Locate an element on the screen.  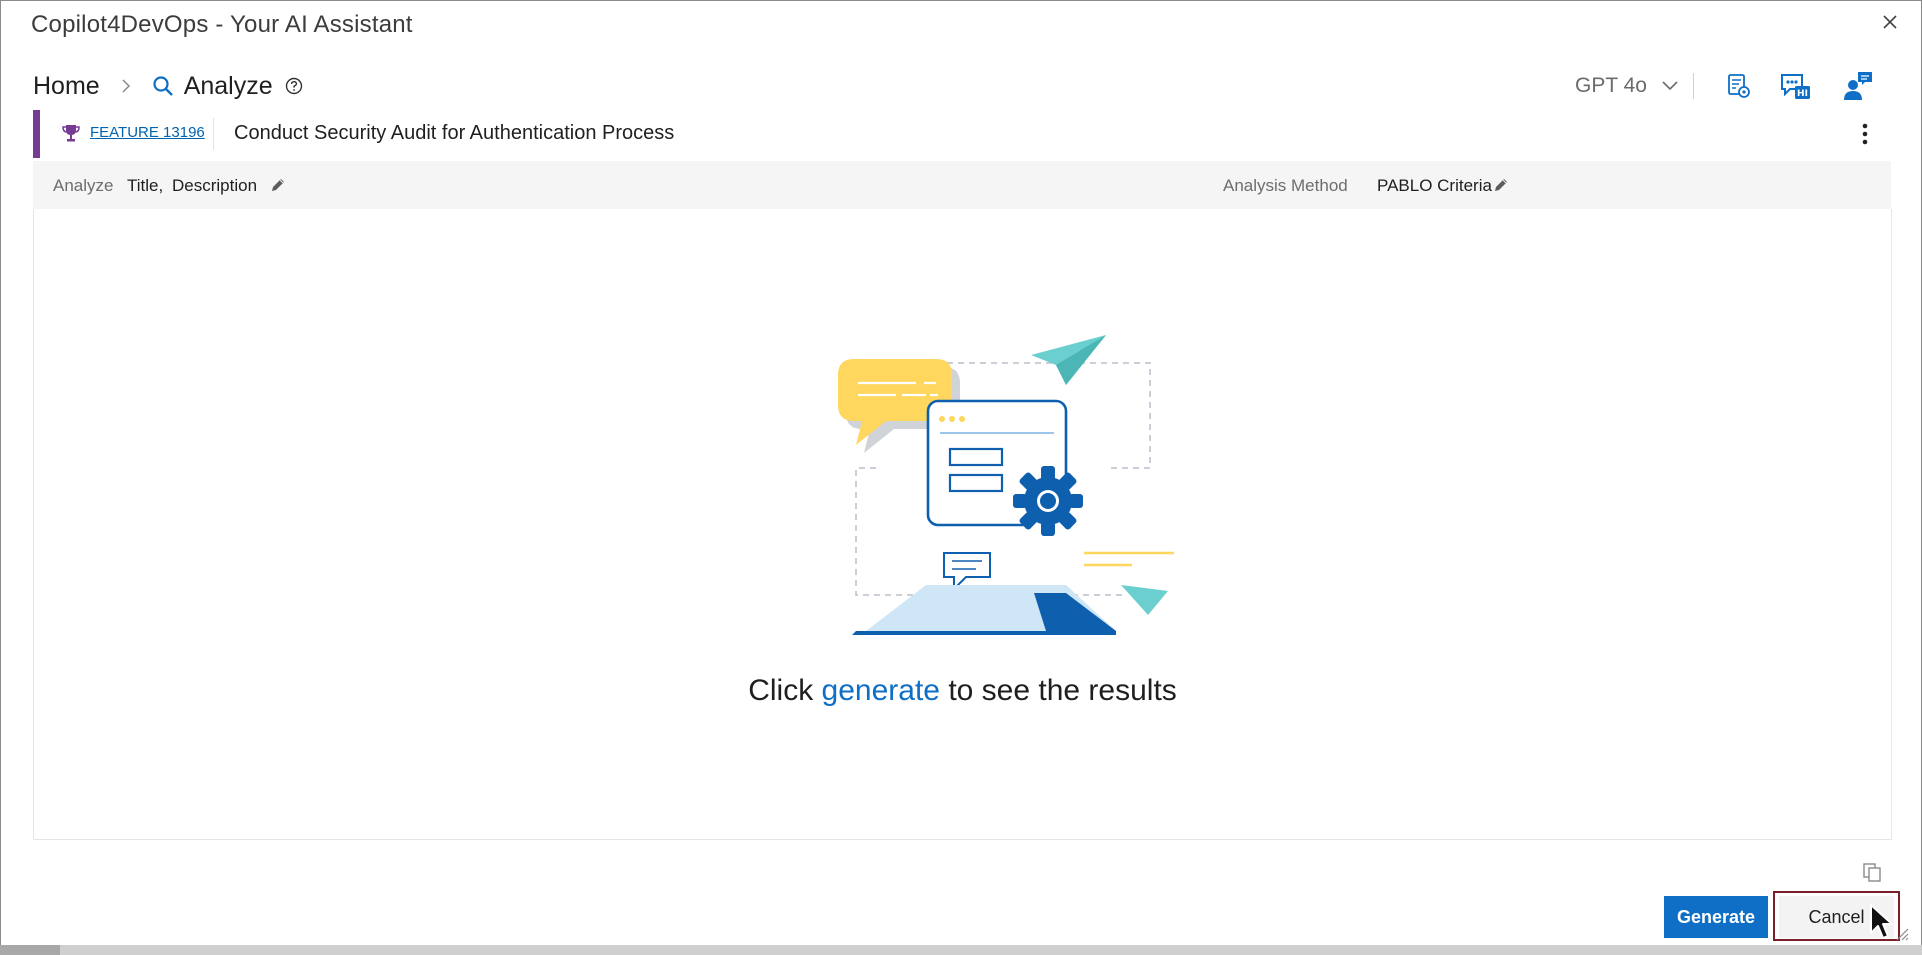
breadcrumb: Home Analyze is located at coordinates (168, 86).